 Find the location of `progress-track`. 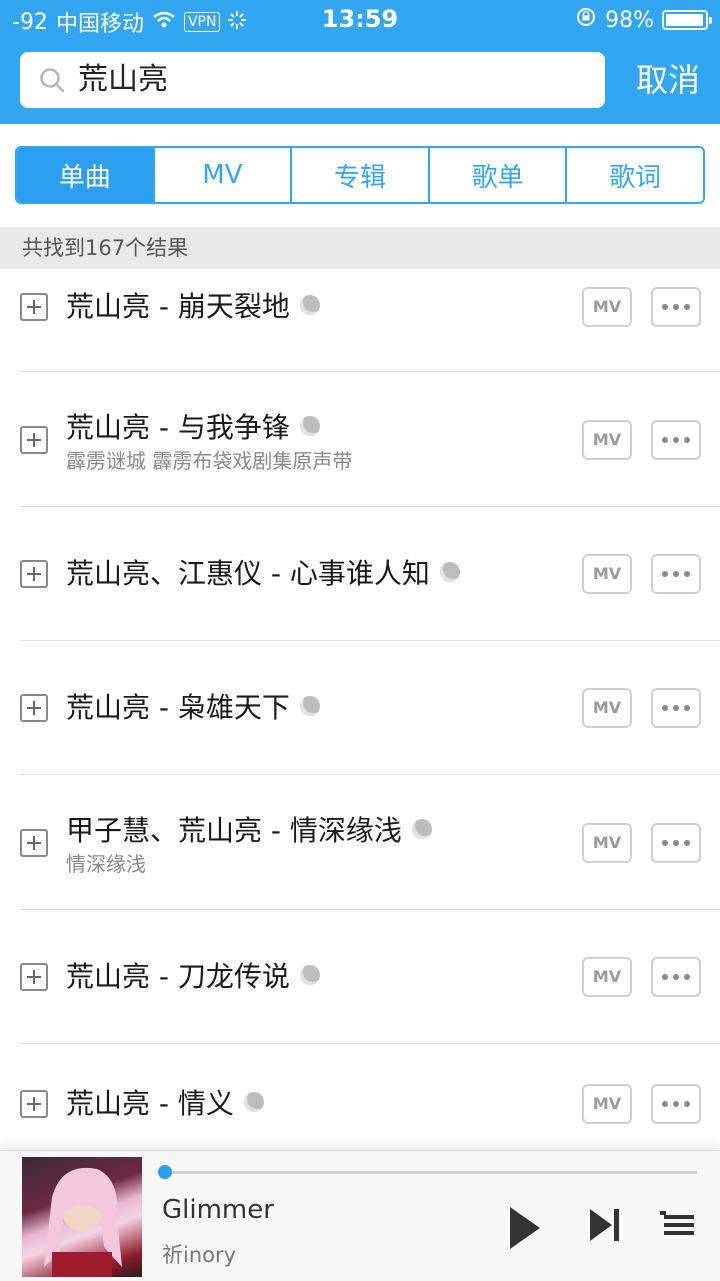

progress-track is located at coordinates (430, 1172).